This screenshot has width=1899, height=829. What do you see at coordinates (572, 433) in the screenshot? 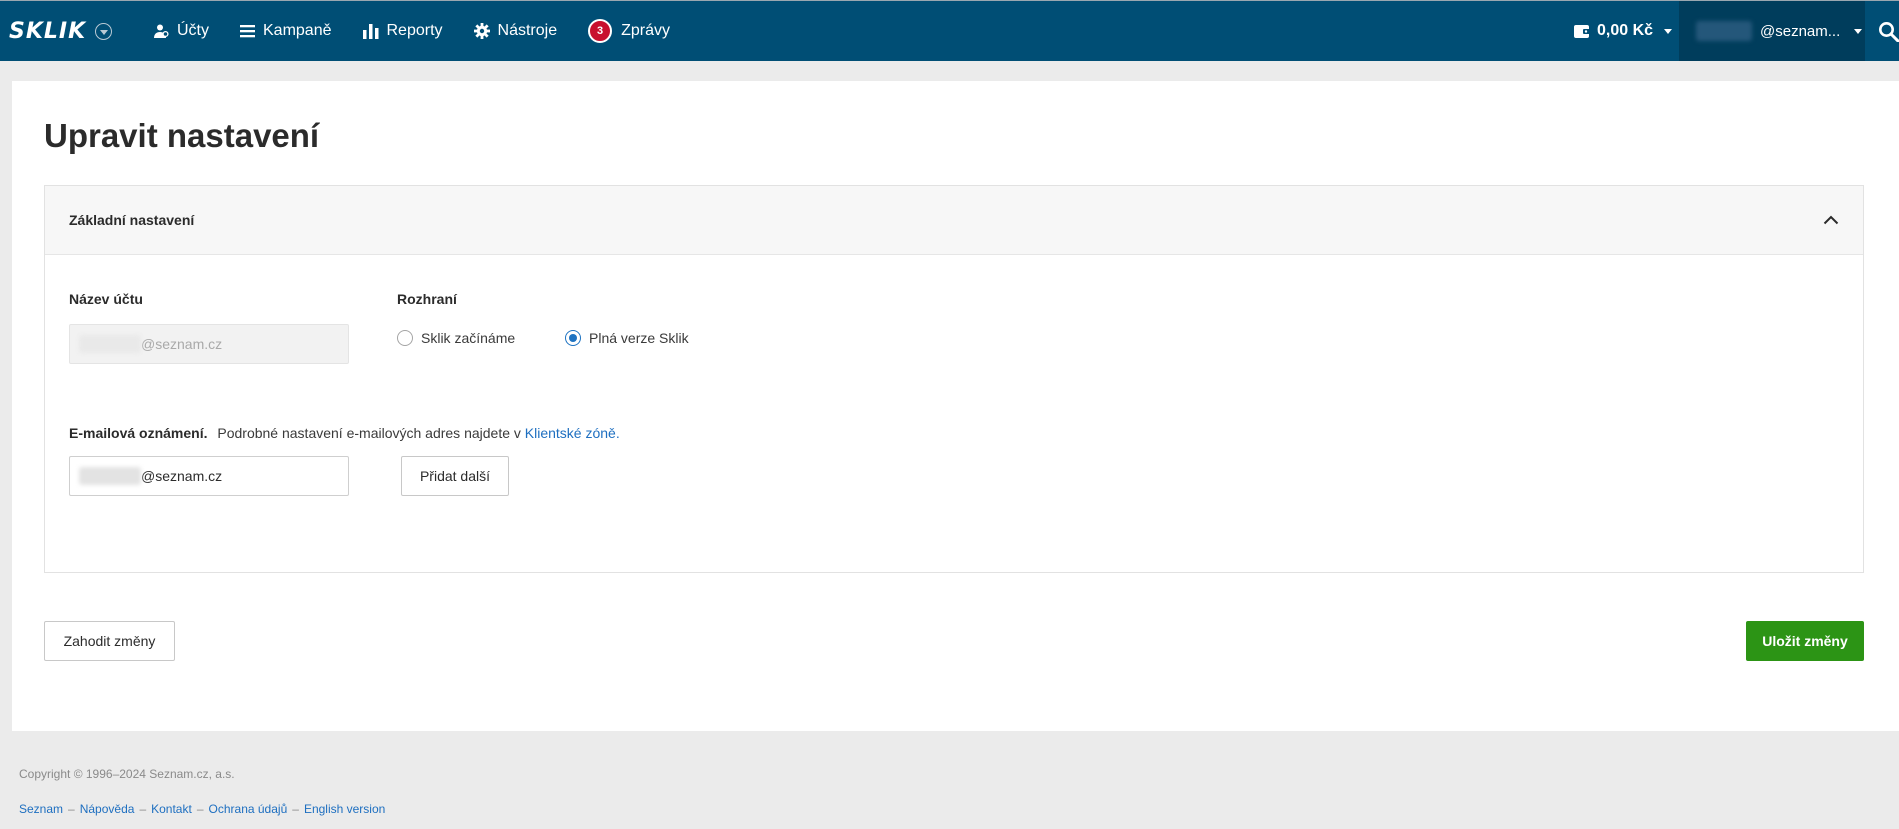
I see `client-zone-link: Klientské zóně.` at bounding box center [572, 433].